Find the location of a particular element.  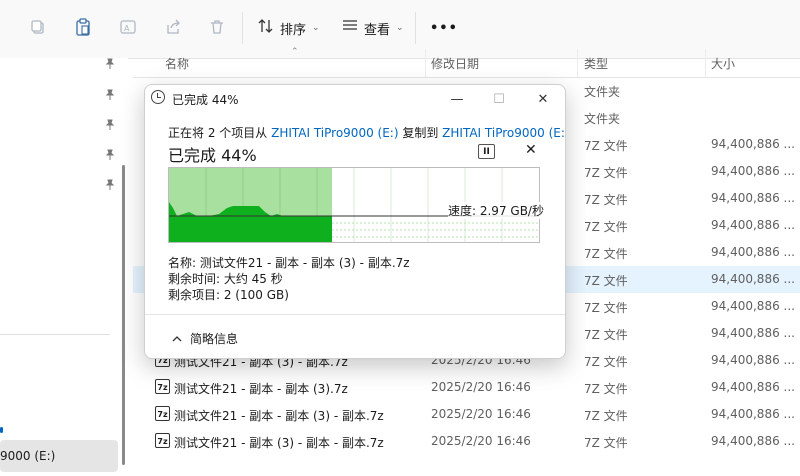

dialog-title-bar: 已完成 44% — ☐ ✕ is located at coordinates (355, 99).